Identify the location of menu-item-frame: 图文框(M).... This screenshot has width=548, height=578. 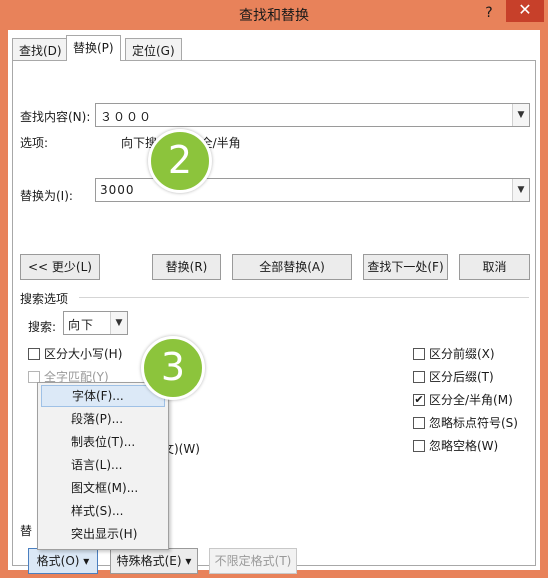
(103, 488).